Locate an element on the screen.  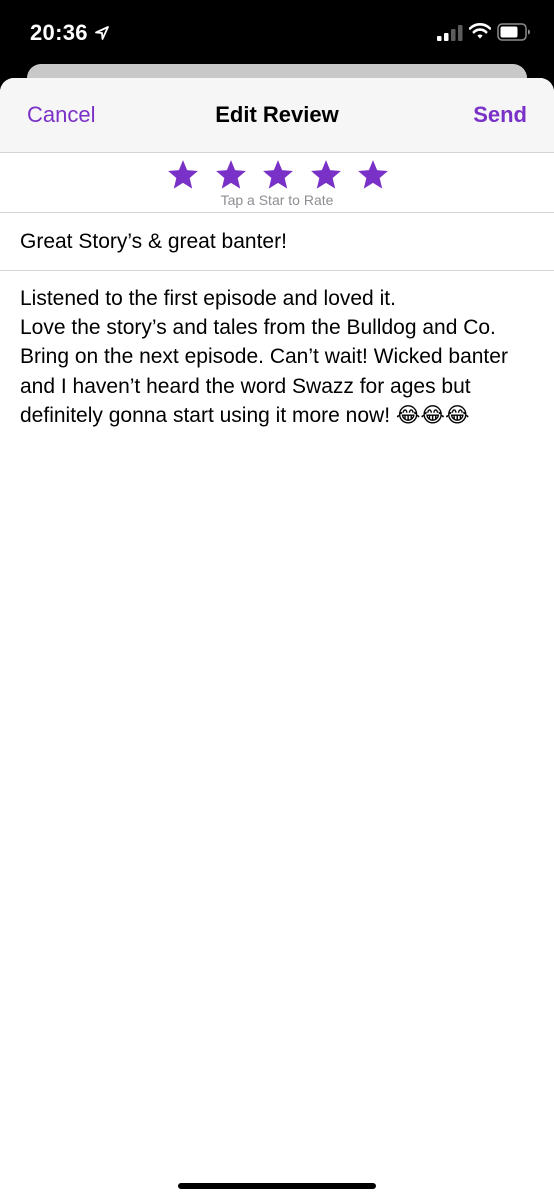
star-2-icon is located at coordinates (231, 175).